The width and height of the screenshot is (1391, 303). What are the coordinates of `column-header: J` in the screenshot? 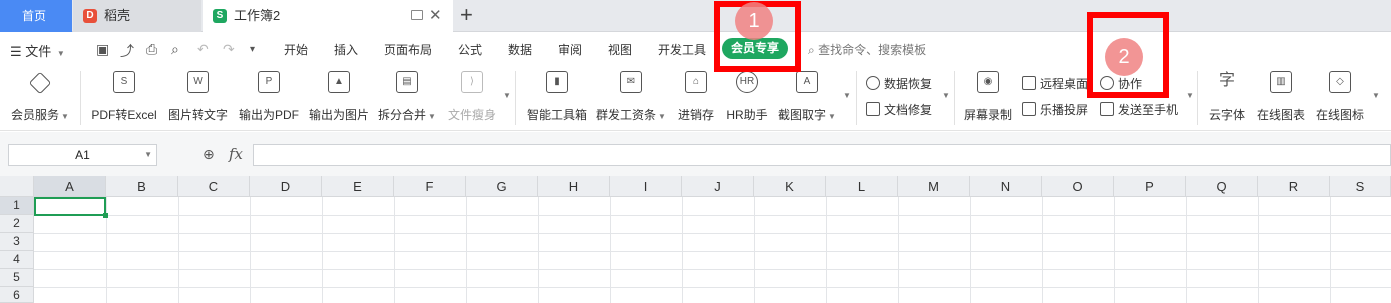 It's located at (718, 186).